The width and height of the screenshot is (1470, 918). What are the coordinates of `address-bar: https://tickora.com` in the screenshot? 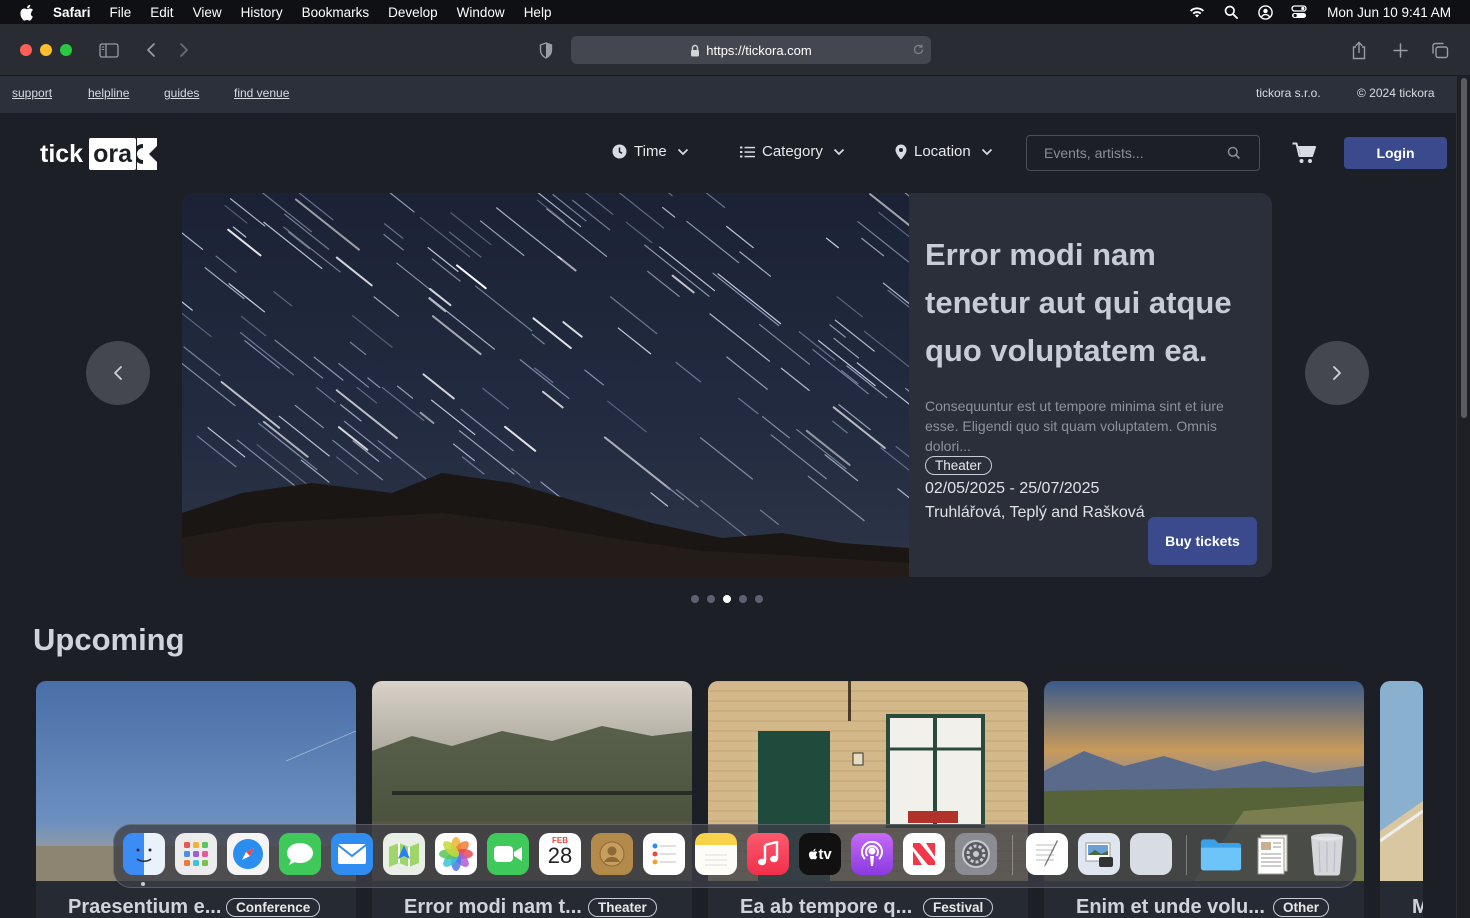 It's located at (751, 50).